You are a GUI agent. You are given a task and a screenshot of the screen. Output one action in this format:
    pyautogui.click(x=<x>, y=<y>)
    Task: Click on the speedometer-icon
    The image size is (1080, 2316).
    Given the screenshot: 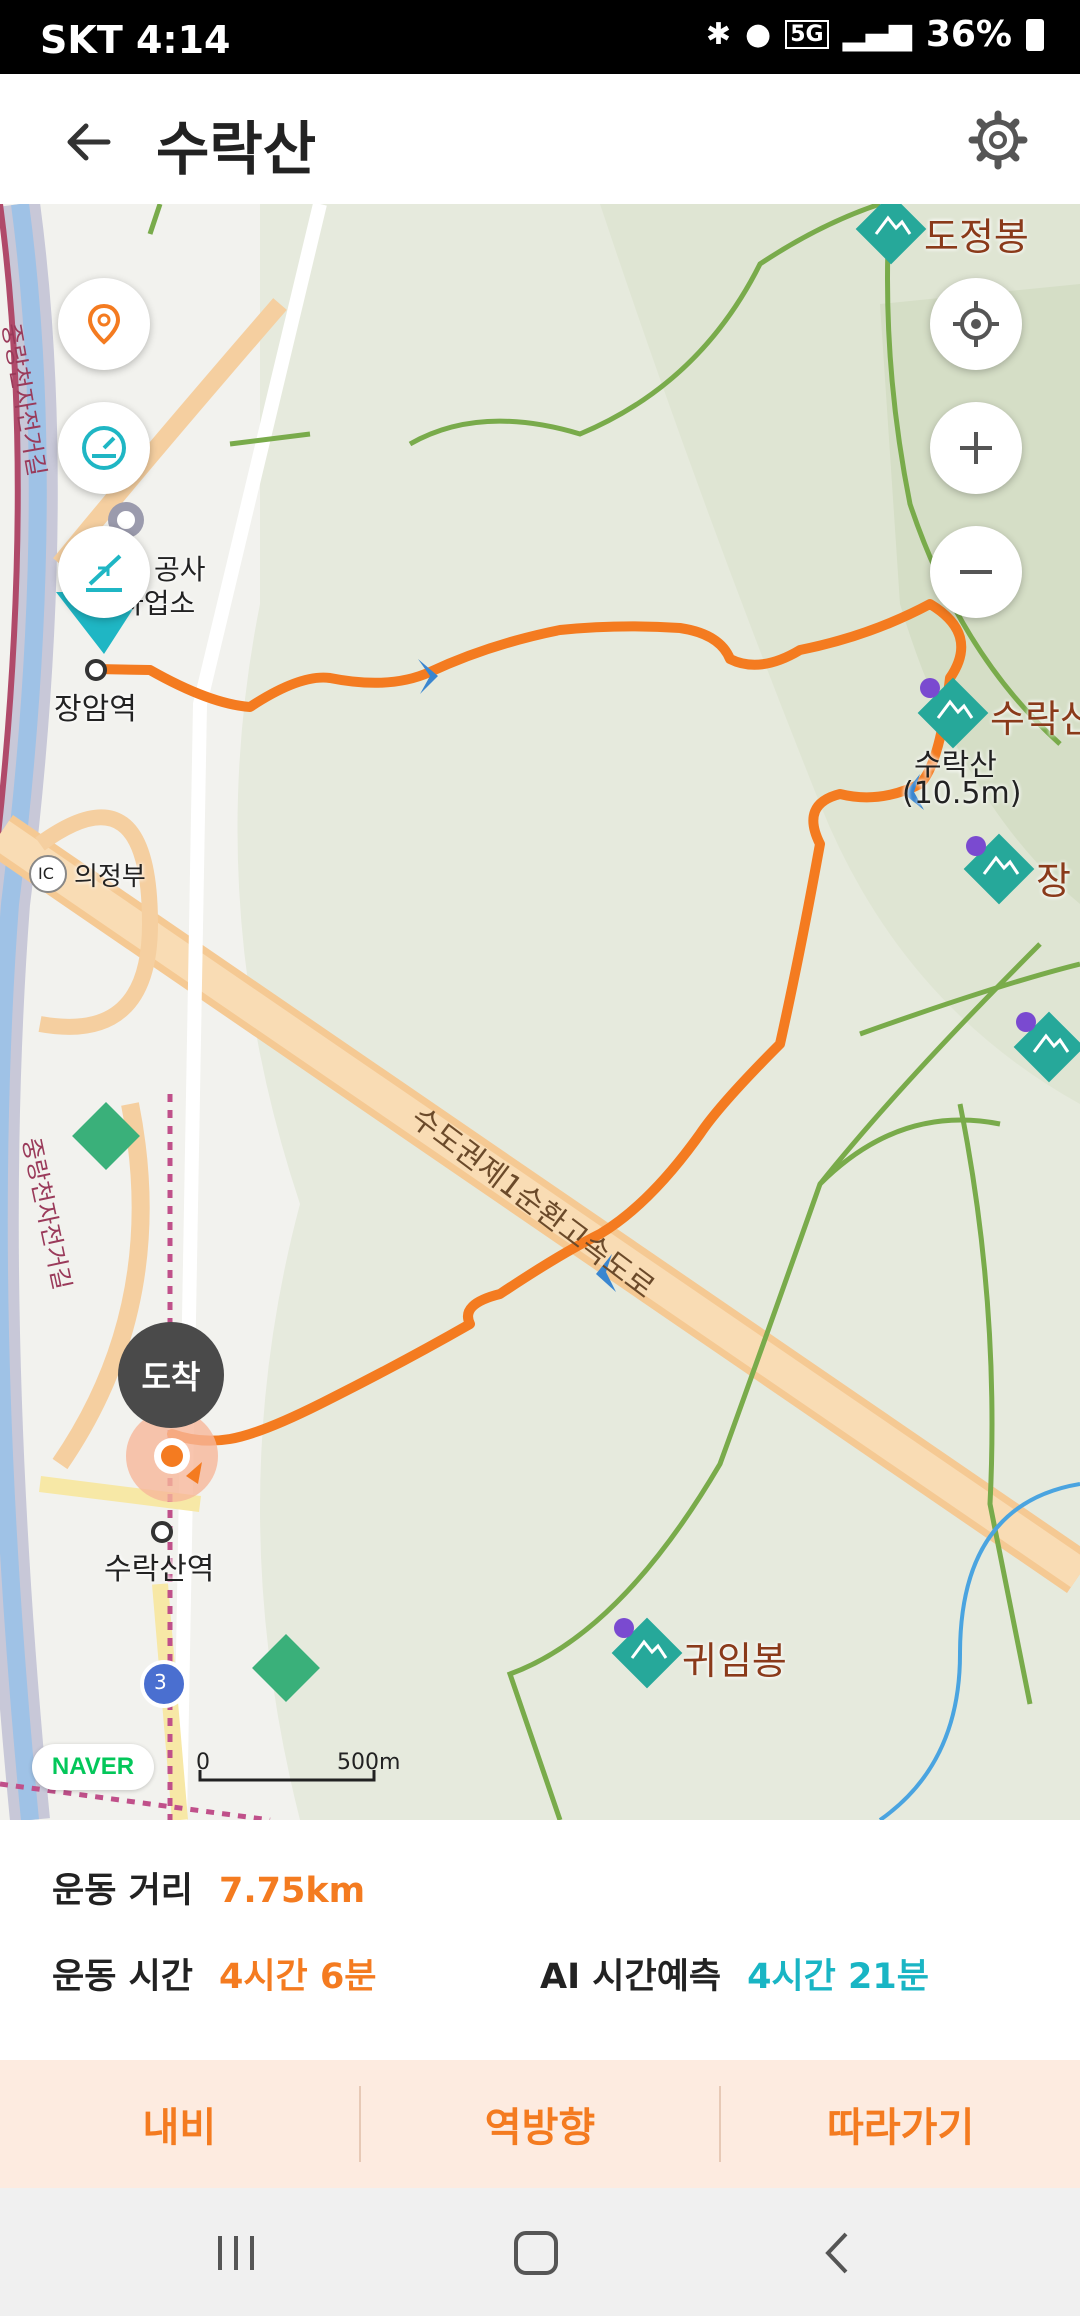 What is the action you would take?
    pyautogui.click(x=104, y=448)
    